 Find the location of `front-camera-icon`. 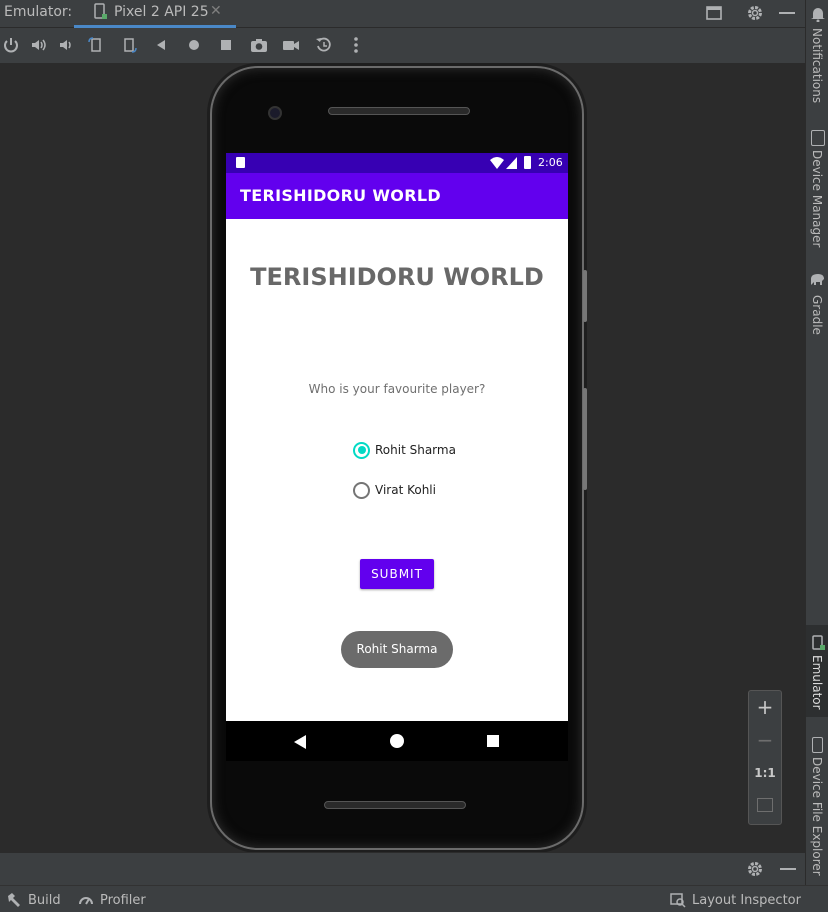

front-camera-icon is located at coordinates (275, 113).